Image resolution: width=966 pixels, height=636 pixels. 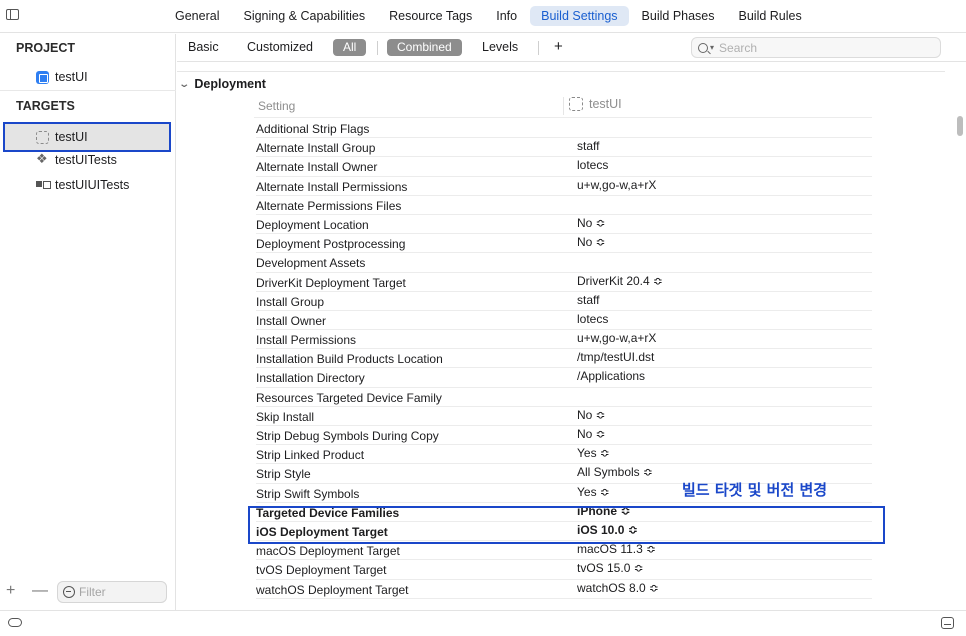 What do you see at coordinates (605, 104) in the screenshot?
I see `target-column-label: testUI` at bounding box center [605, 104].